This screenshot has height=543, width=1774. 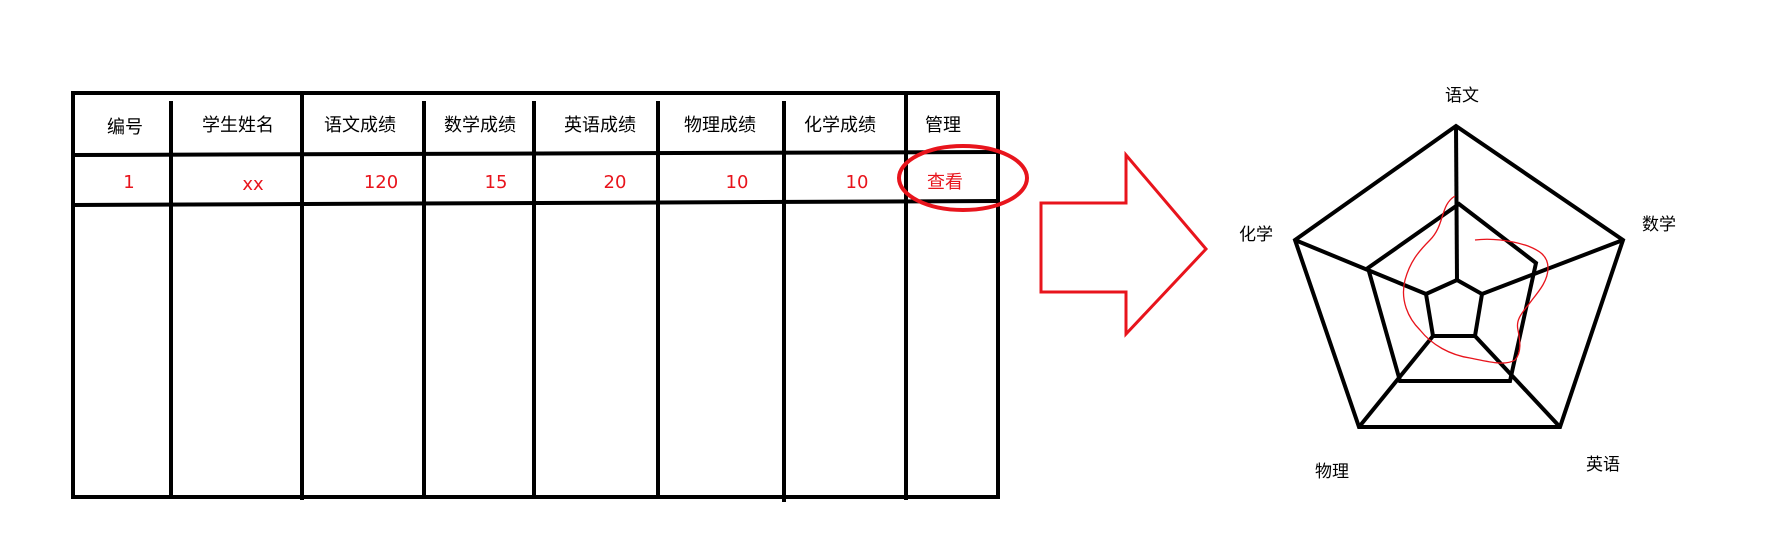 I want to click on view-link: 查看, so click(x=945, y=182).